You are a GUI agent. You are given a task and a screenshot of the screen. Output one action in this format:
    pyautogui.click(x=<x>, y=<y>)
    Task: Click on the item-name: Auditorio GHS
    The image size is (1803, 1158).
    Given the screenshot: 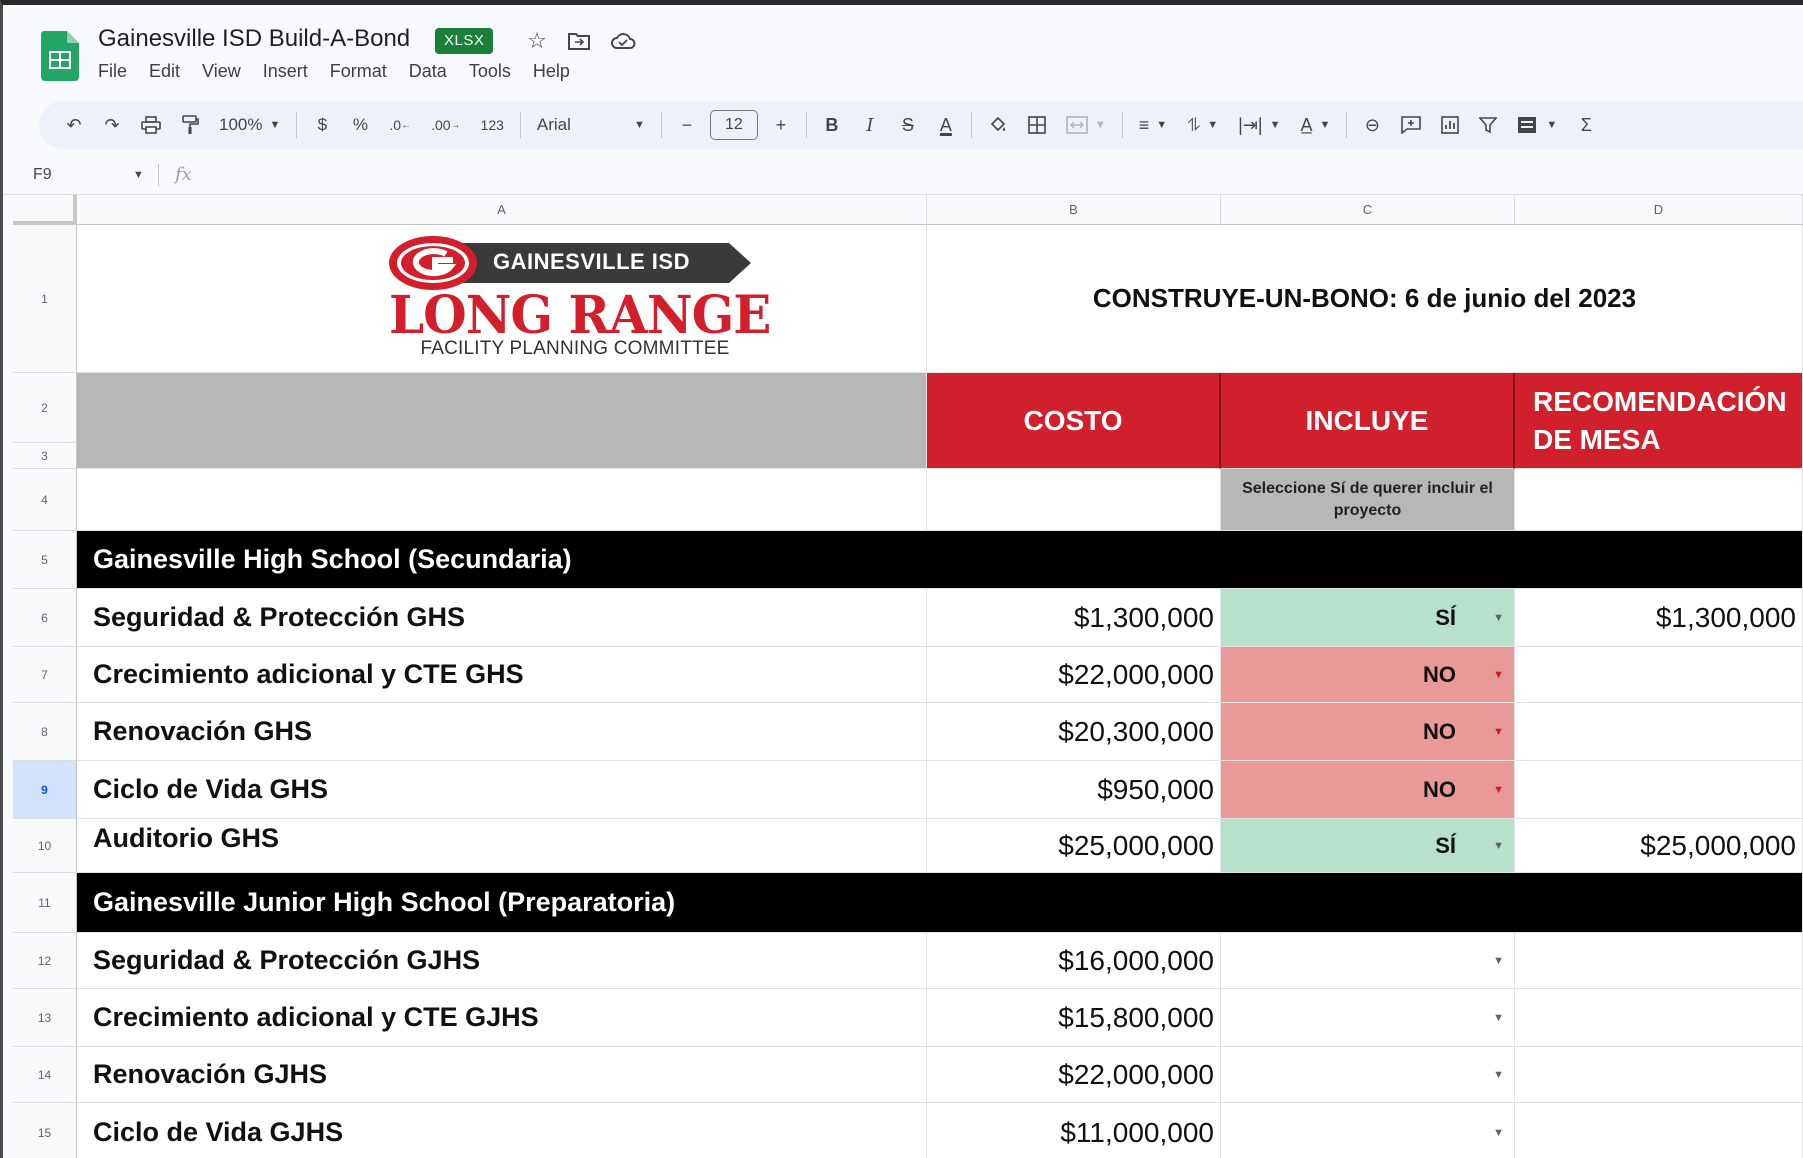 What is the action you would take?
    pyautogui.click(x=502, y=846)
    